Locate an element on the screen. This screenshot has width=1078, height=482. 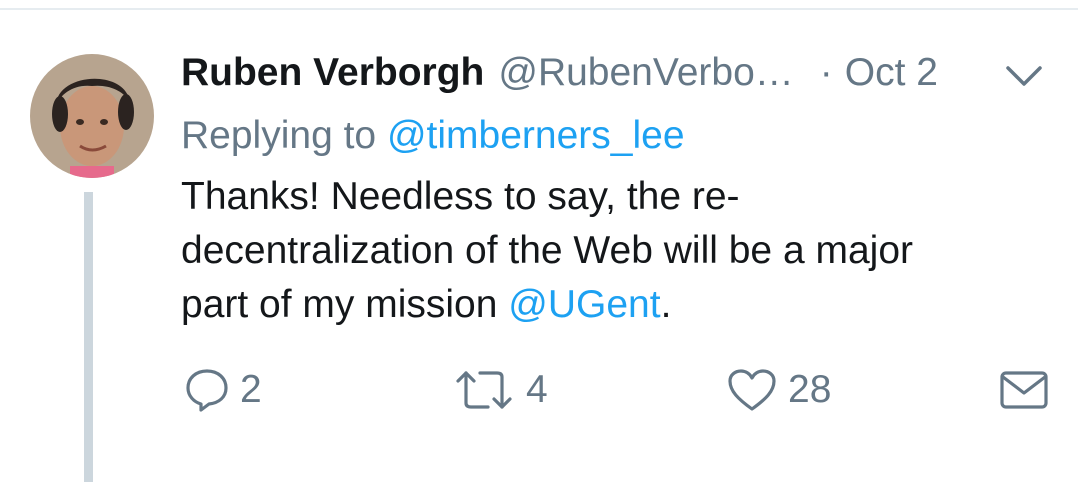
reply-button: 2 is located at coordinates (223, 390).